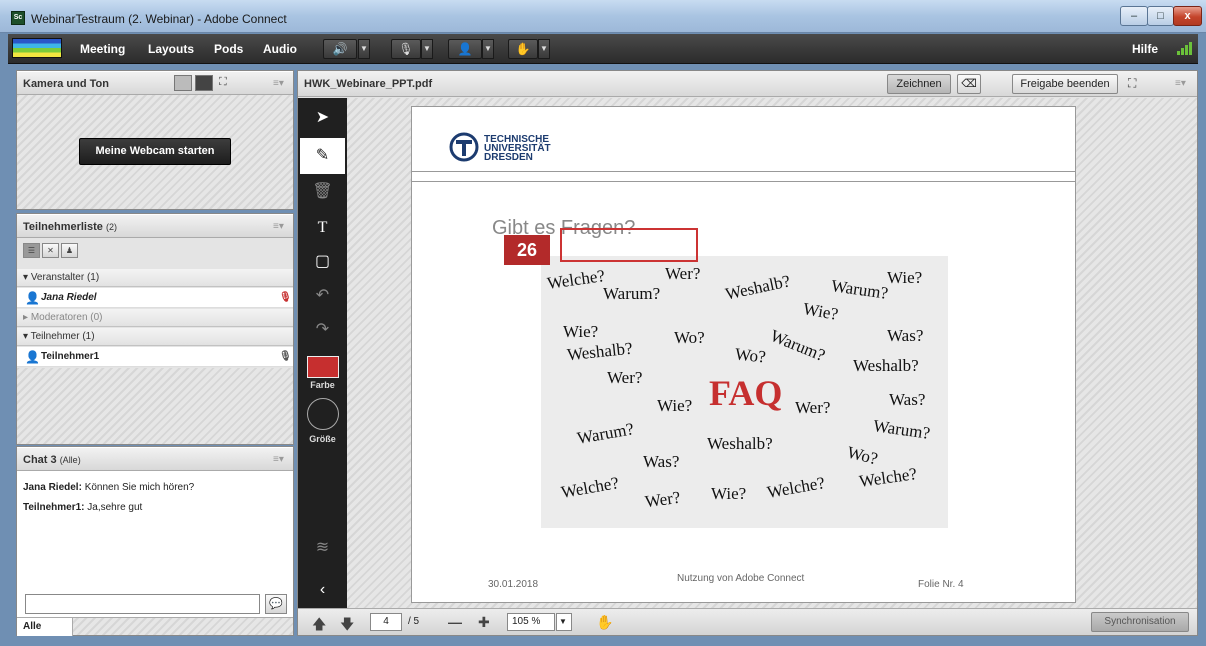 This screenshot has width=1206, height=646. Describe the element at coordinates (65, 277) in the screenshot. I see `group-hosts-label: Veranstalter (1)` at that location.